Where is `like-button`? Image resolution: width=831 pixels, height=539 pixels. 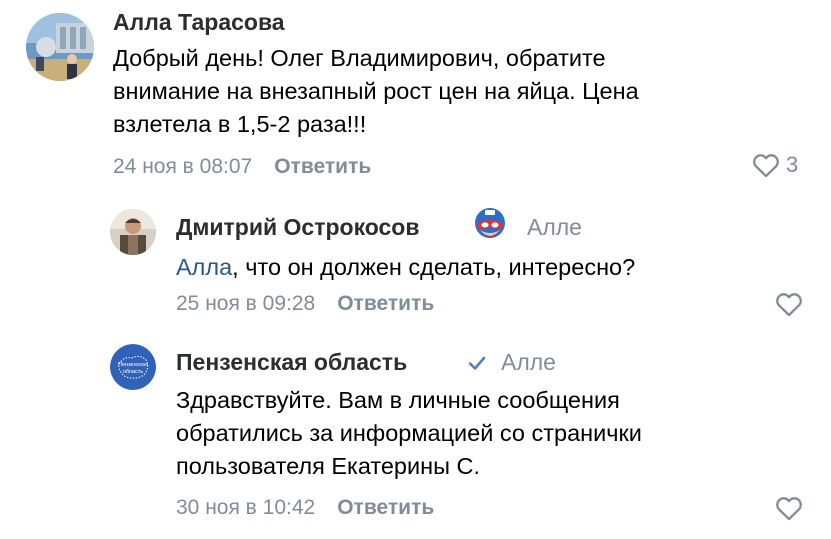
like-button is located at coordinates (789, 508).